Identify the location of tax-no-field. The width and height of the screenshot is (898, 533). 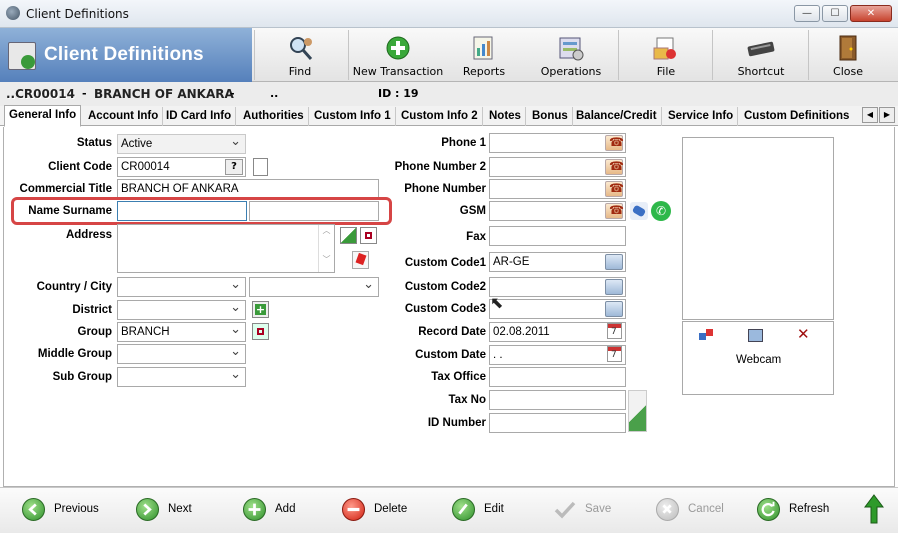
(557, 400).